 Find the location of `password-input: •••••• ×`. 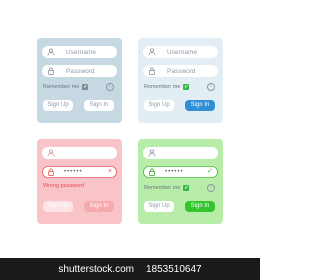

password-input: •••••• × is located at coordinates (79, 172).